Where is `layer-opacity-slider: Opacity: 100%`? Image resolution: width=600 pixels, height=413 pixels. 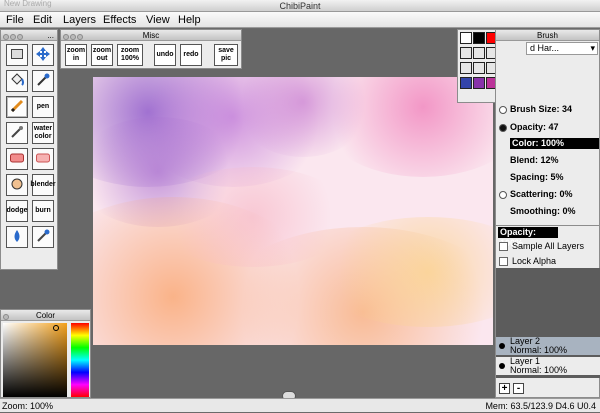
layer-opacity-slider: Opacity: 100% is located at coordinates (528, 237).